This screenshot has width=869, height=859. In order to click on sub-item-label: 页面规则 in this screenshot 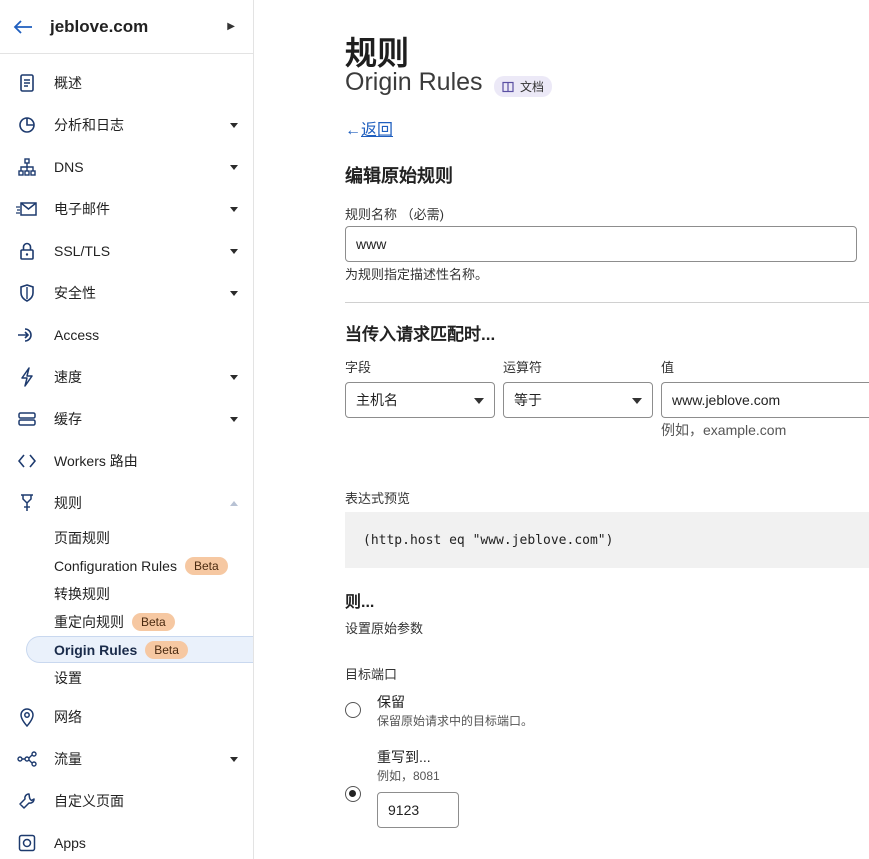, I will do `click(82, 538)`.